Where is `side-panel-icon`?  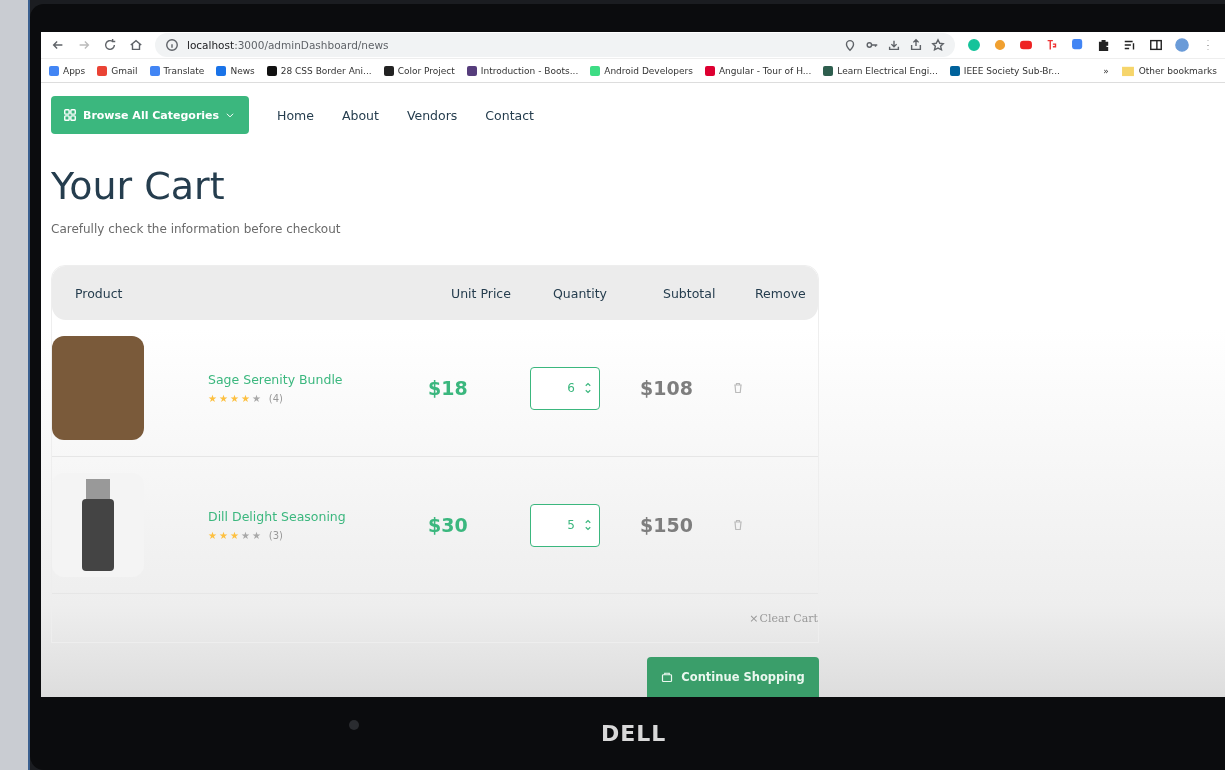
side-panel-icon is located at coordinates (1156, 45).